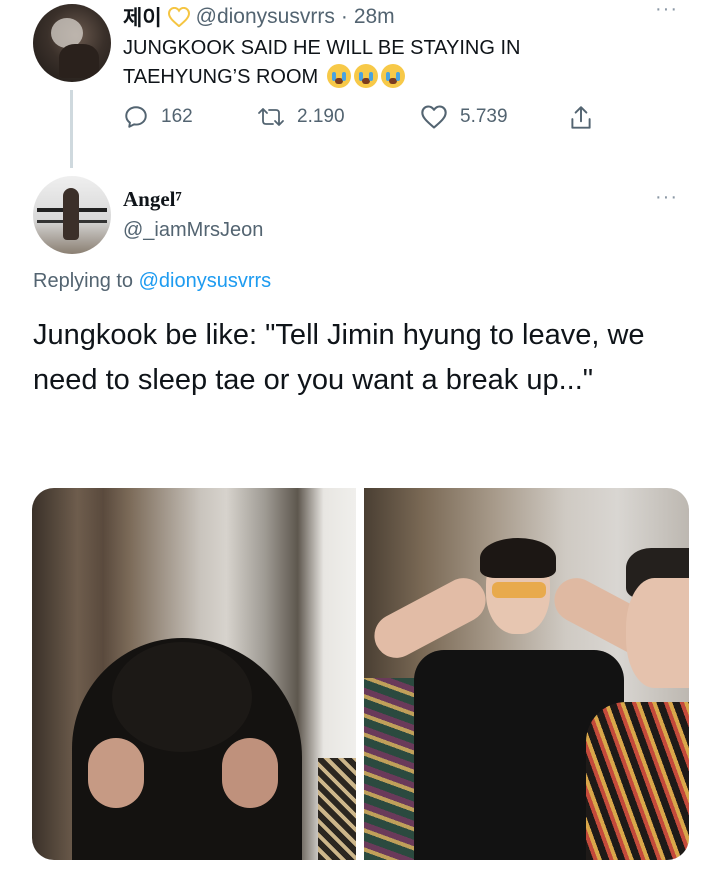 The image size is (720, 870). What do you see at coordinates (177, 116) in the screenshot?
I see `reply-count: 162` at bounding box center [177, 116].